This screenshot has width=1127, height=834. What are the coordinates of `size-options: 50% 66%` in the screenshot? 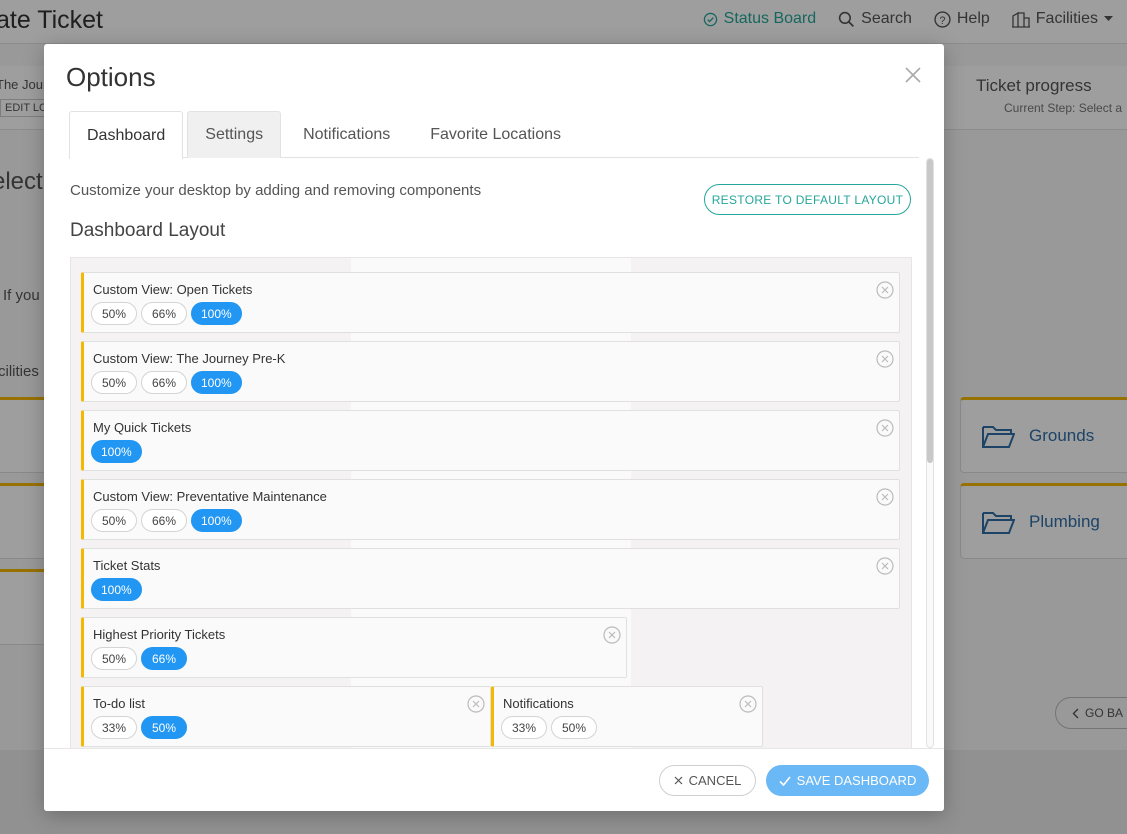 It's located at (139, 658).